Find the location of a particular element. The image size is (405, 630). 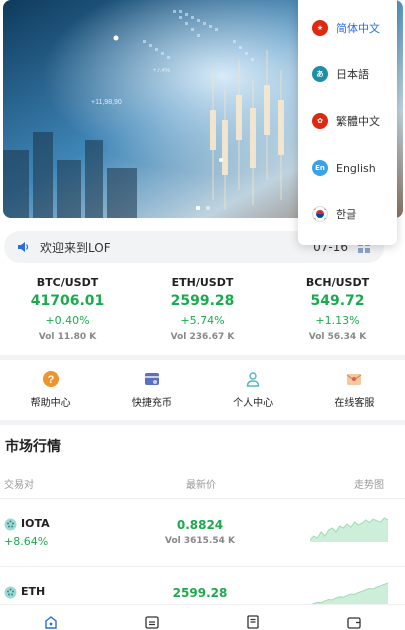

user-icon is located at coordinates (253, 379).